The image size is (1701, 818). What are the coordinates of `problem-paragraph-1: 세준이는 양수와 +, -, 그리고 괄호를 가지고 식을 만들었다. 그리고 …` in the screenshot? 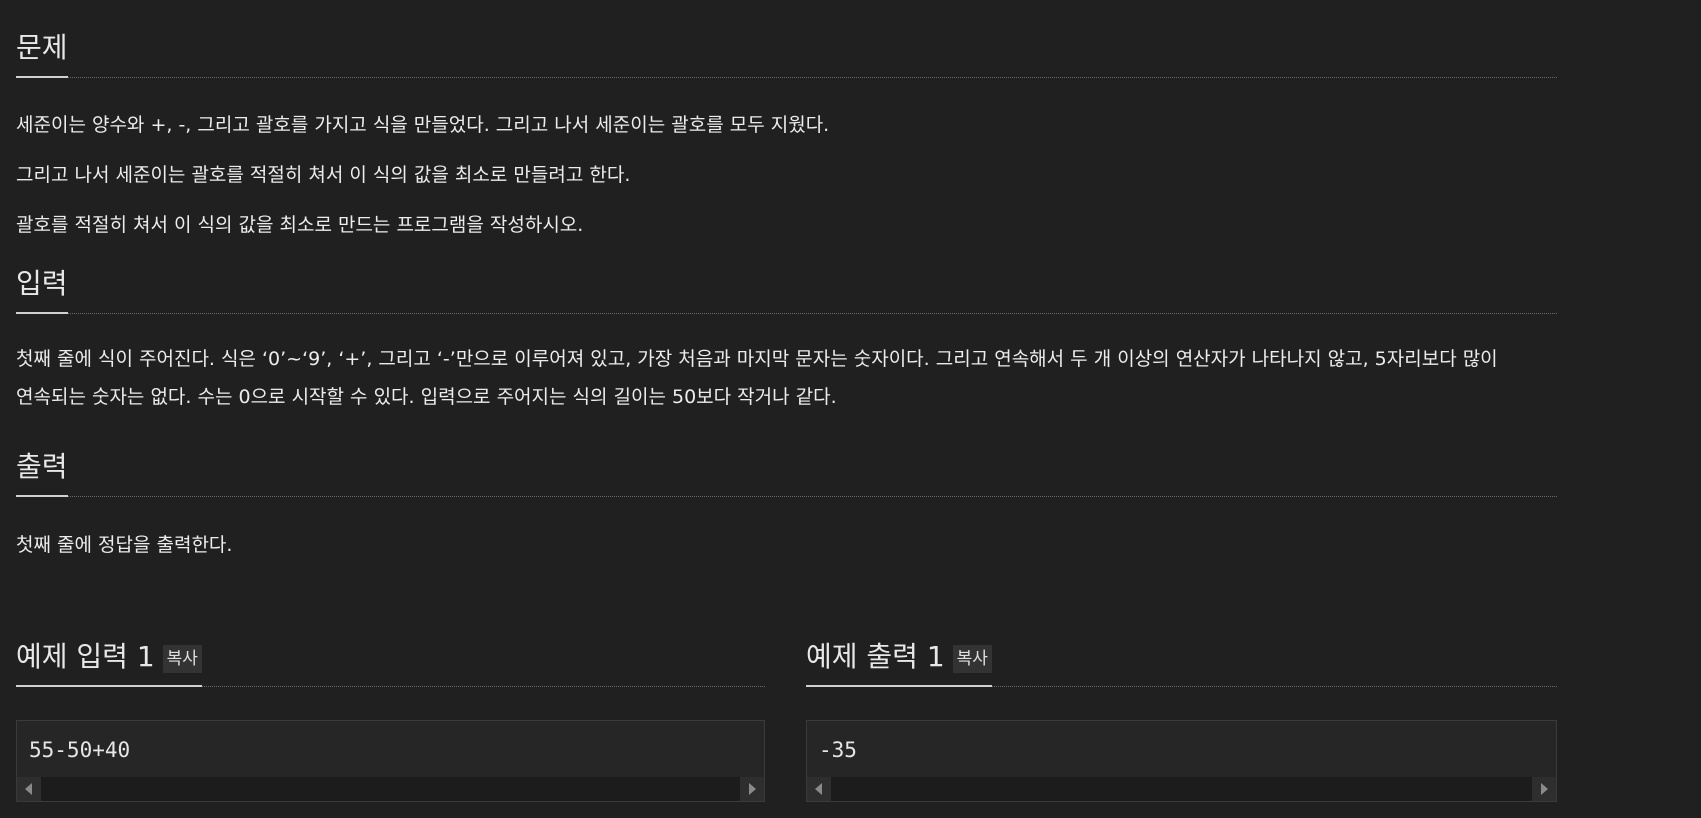 It's located at (423, 125).